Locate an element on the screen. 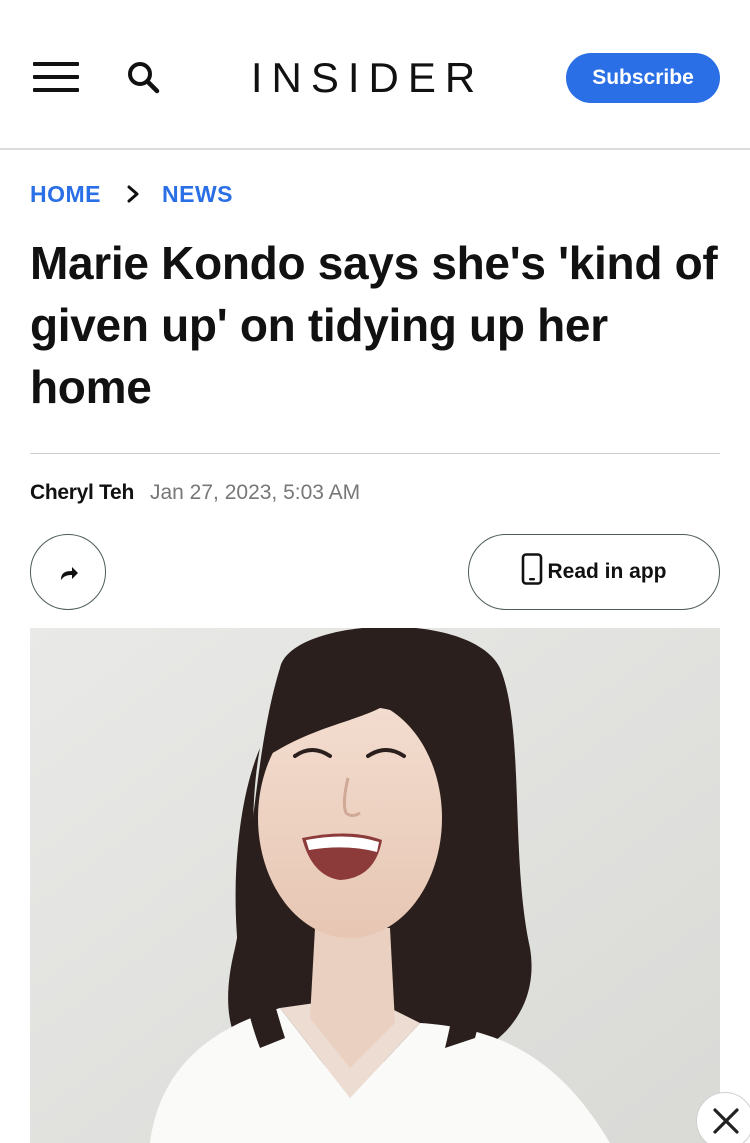  breadcrumb-news-link: NEWS is located at coordinates (197, 194).